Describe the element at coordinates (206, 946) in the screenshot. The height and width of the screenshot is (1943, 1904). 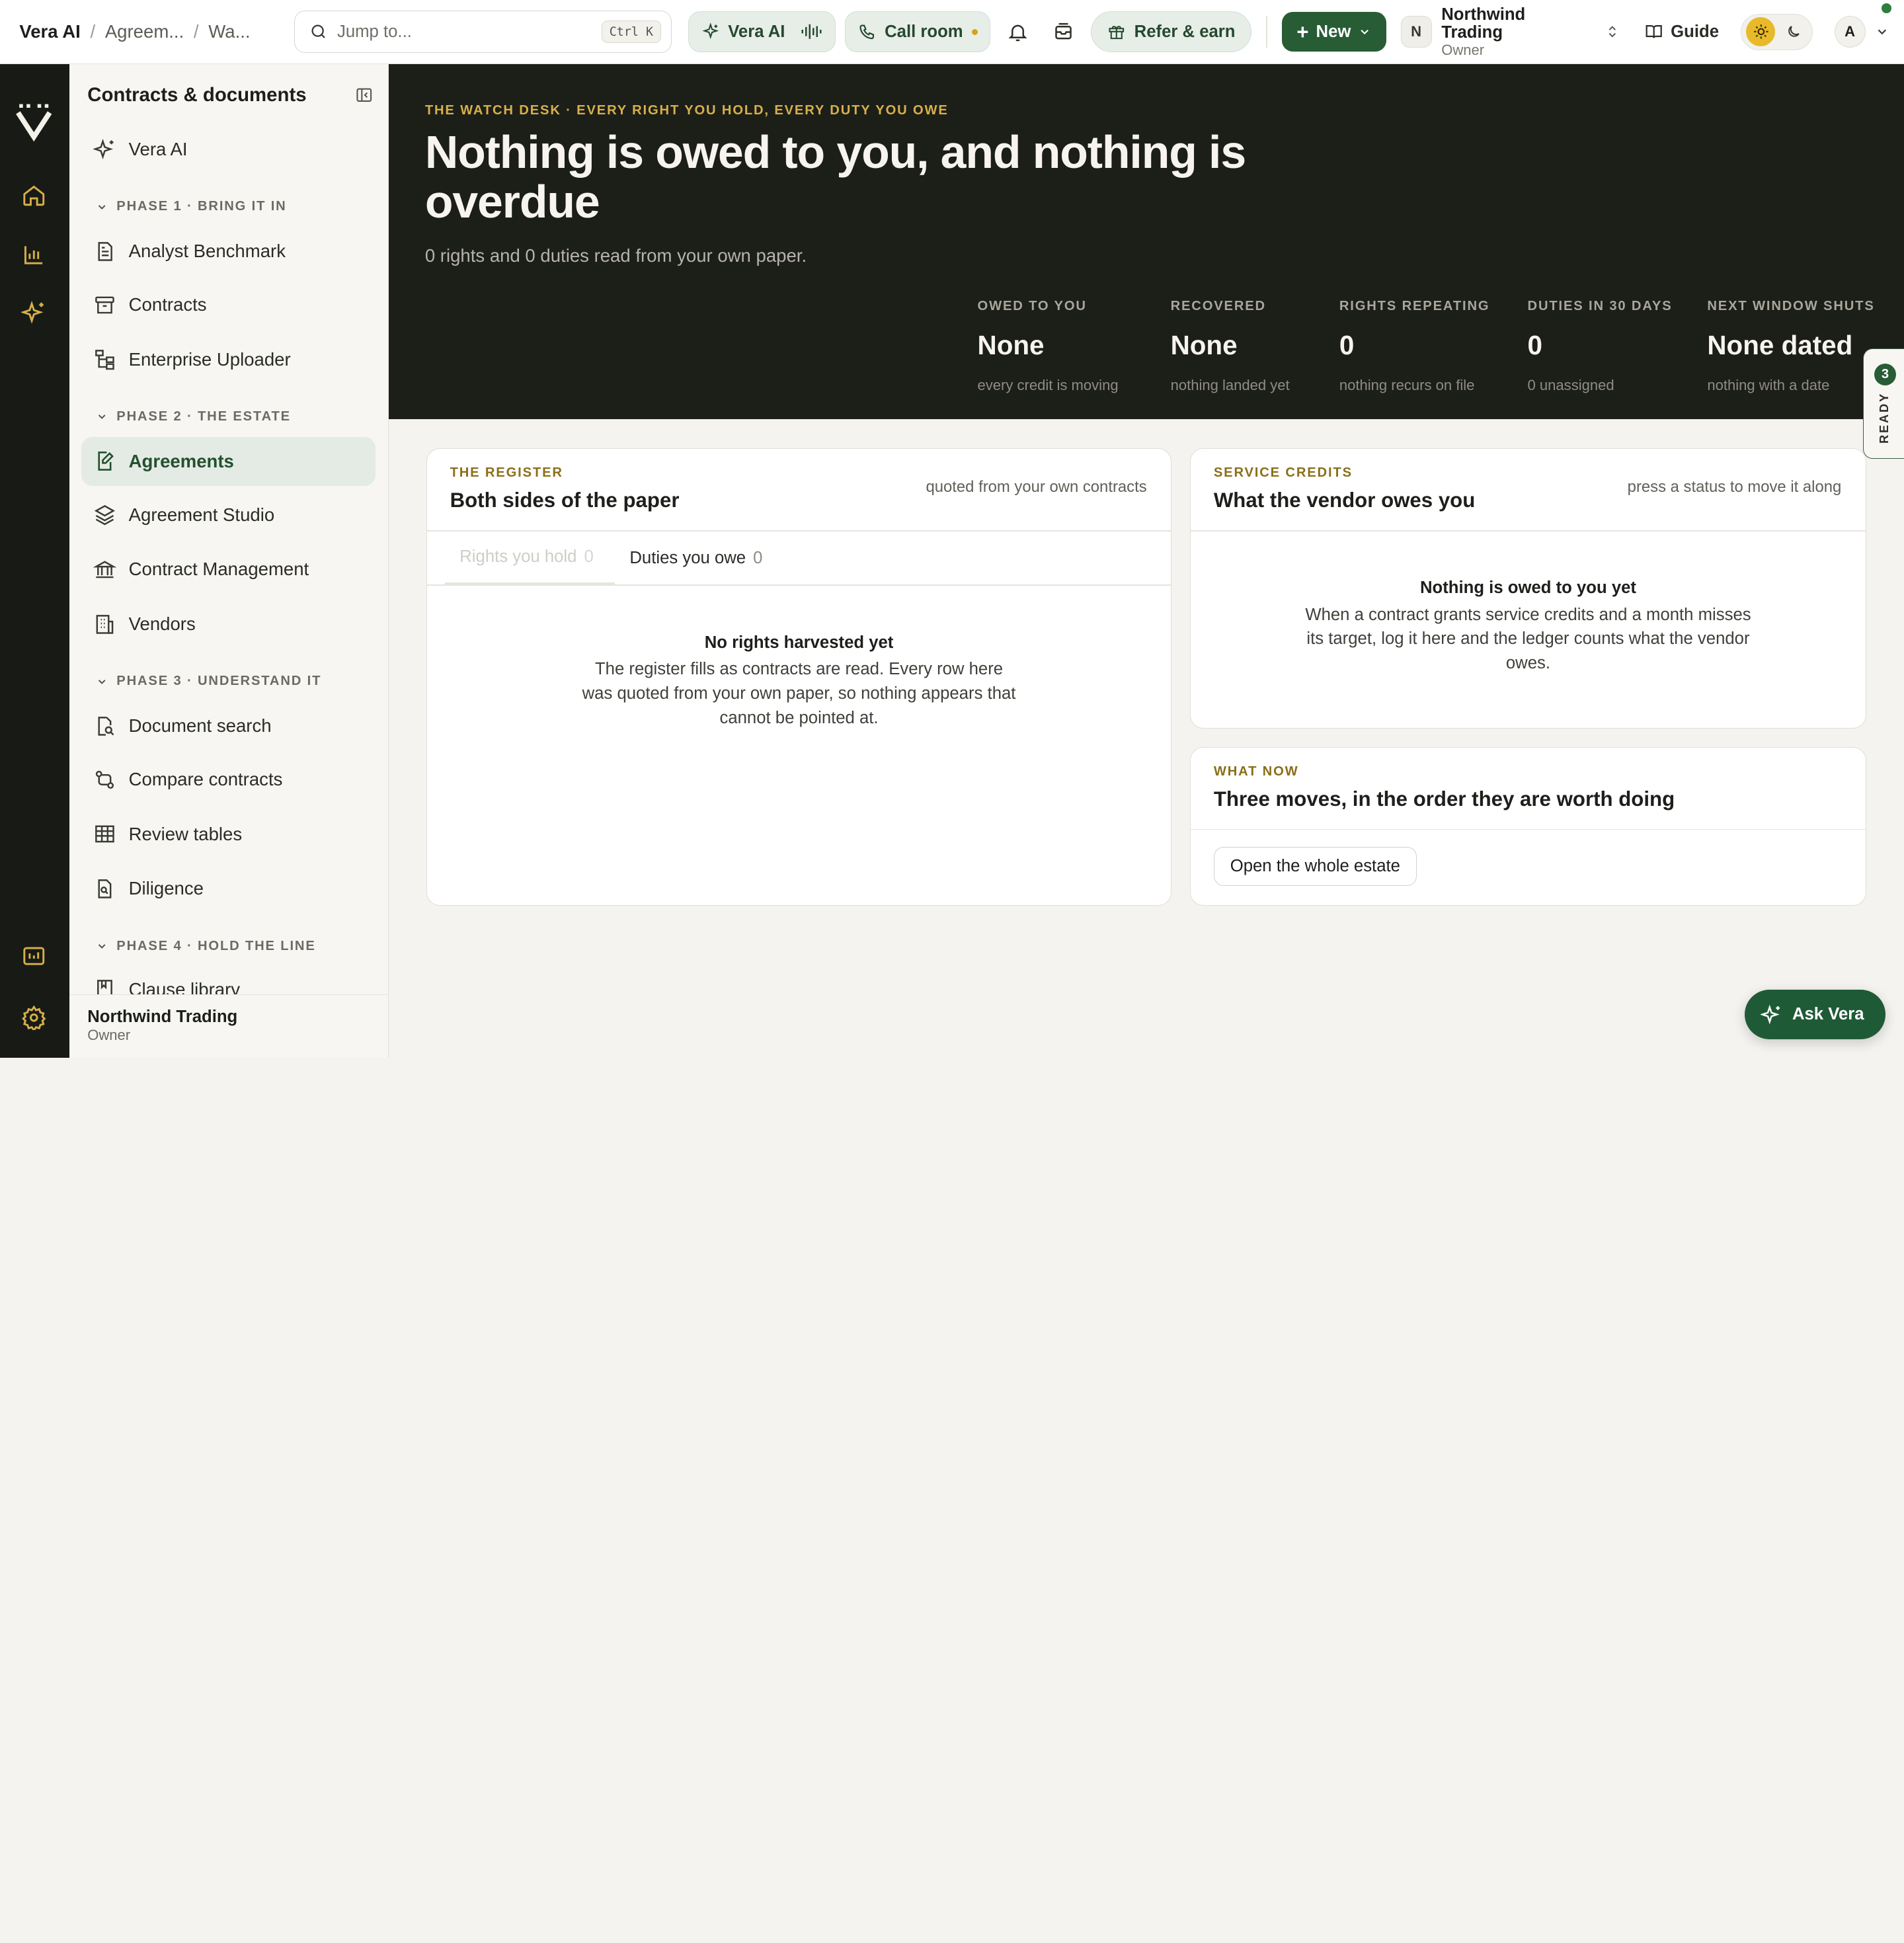
I see `phase-4-header: PHASE 4 · HOLD THE LINE` at that location.